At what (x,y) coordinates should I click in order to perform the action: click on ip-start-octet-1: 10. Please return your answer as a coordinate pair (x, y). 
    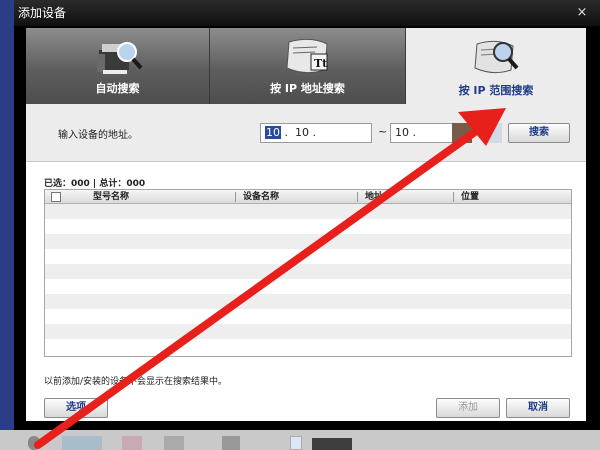
    Looking at the image, I should click on (273, 132).